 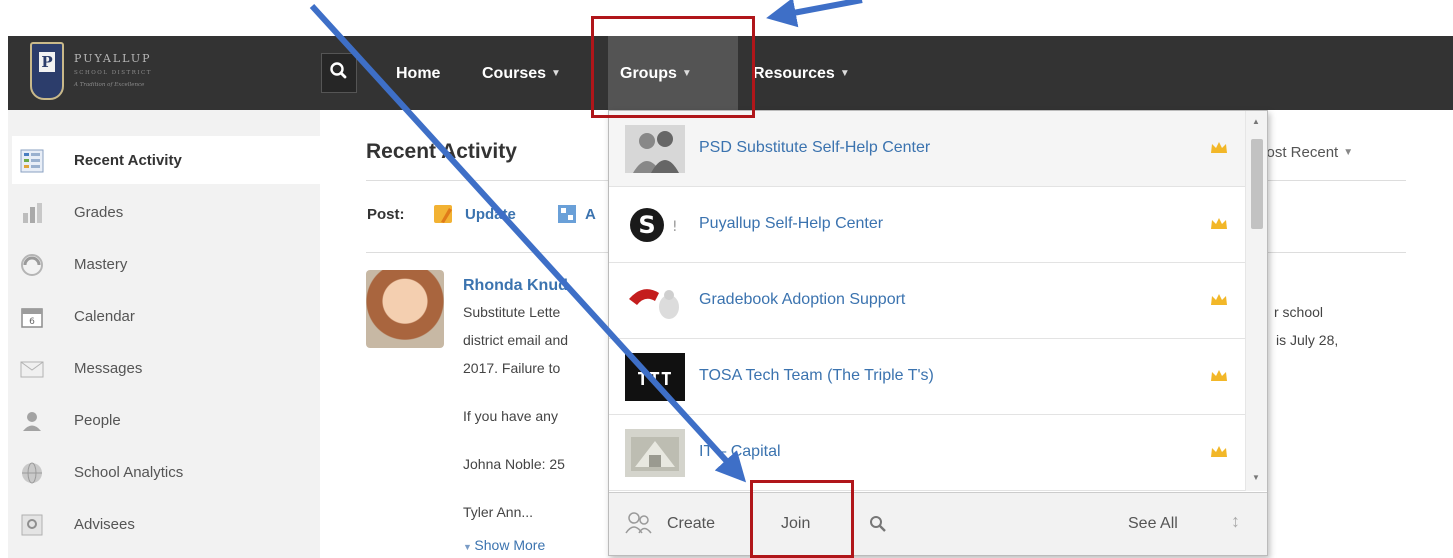 I want to click on group-name: Puyallup Self-Help Center, so click(x=791, y=223).